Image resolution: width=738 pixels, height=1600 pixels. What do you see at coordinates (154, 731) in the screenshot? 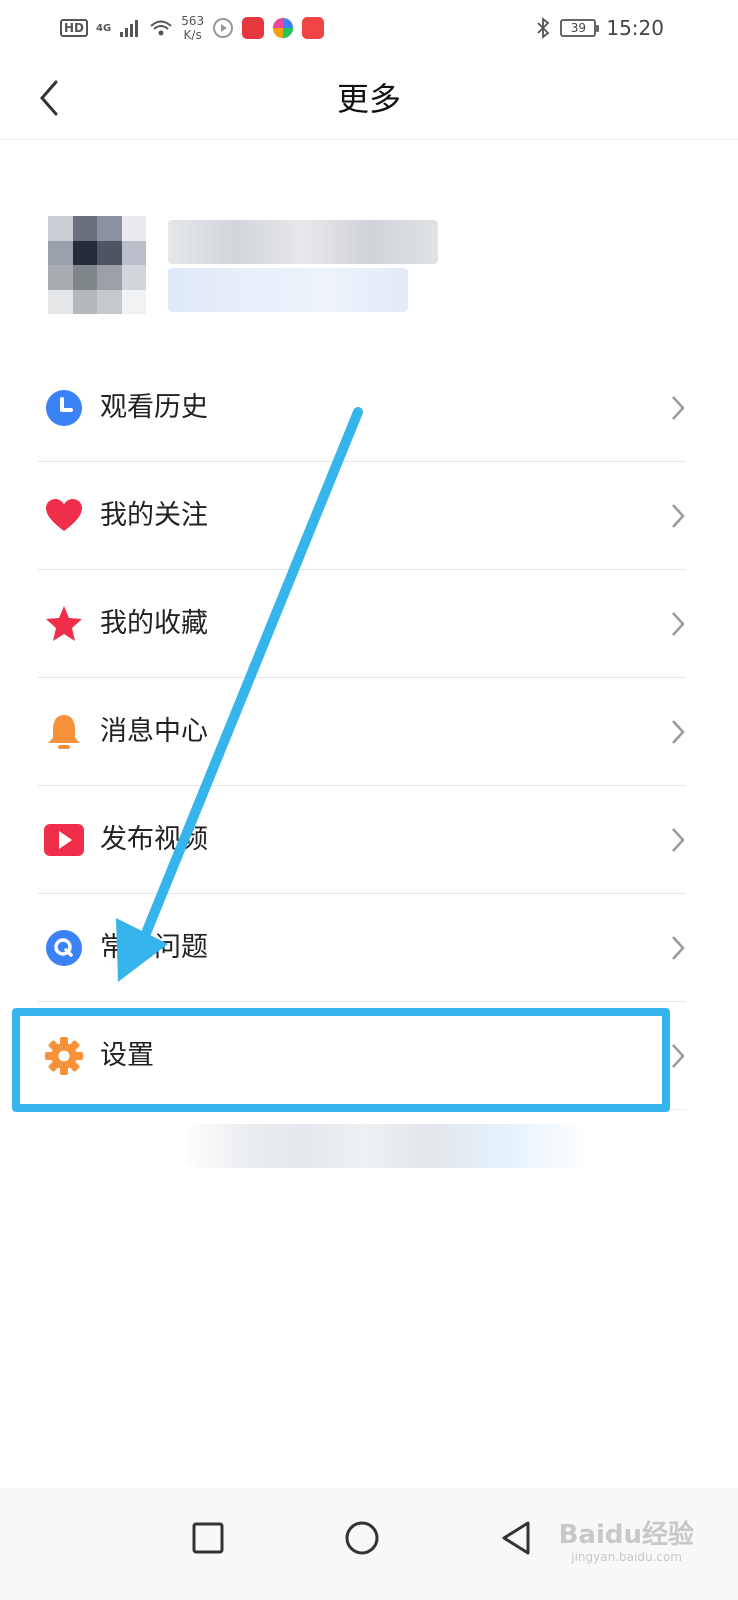
I see `menu-item-label: 消息中心` at bounding box center [154, 731].